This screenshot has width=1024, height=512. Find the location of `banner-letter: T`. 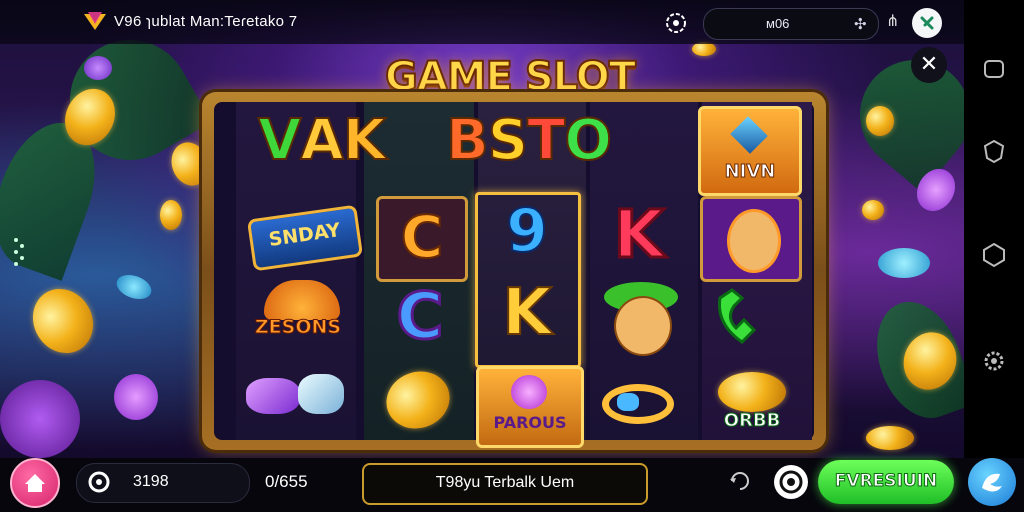

banner-letter: T is located at coordinates (546, 140).